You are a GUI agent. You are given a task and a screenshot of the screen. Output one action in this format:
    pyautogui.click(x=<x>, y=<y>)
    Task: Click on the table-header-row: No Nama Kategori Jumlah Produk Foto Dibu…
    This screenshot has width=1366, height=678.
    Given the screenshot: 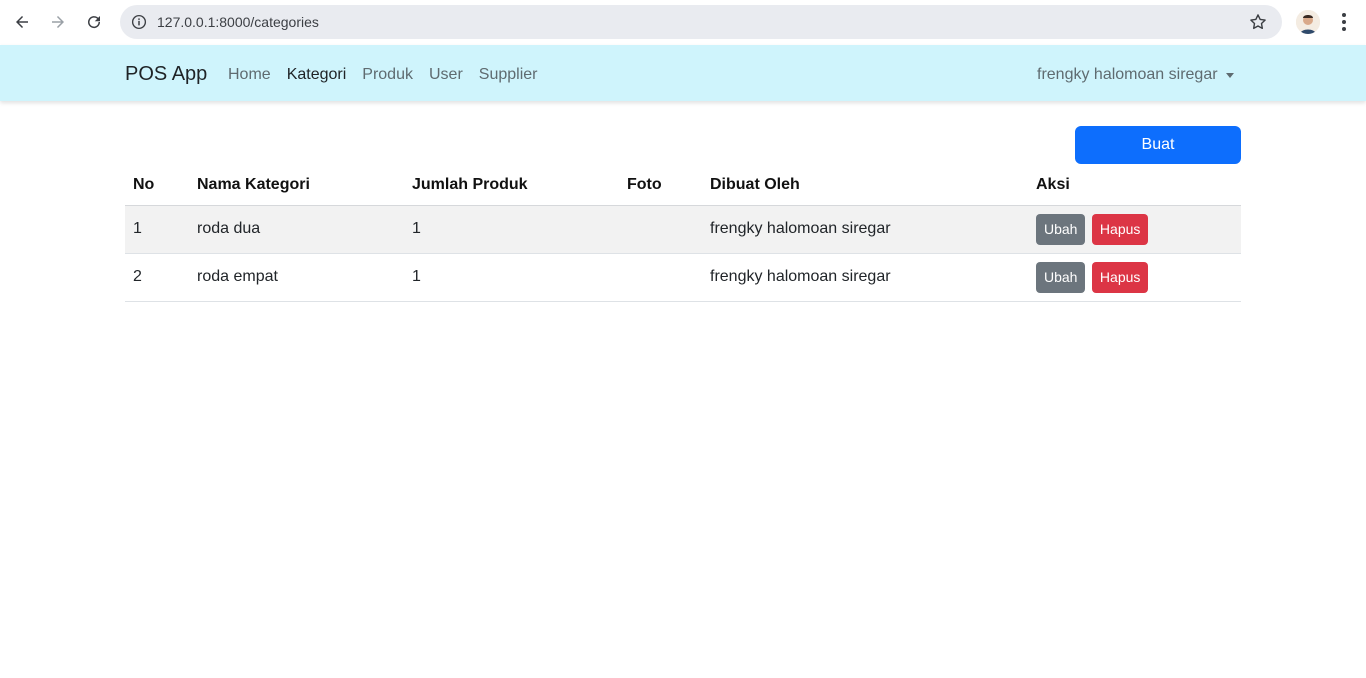 What is the action you would take?
    pyautogui.click(x=683, y=185)
    